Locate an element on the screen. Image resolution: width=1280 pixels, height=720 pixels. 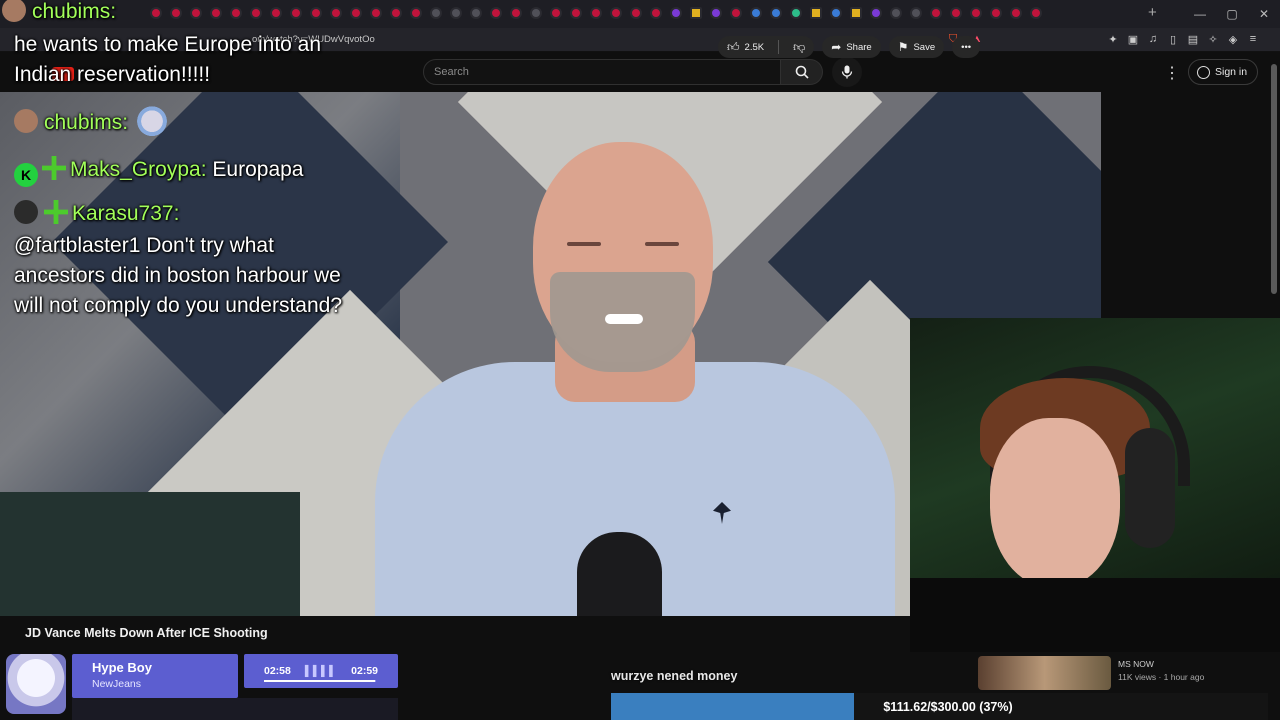
sign-in-button: Sign in is located at coordinates (1223, 72).